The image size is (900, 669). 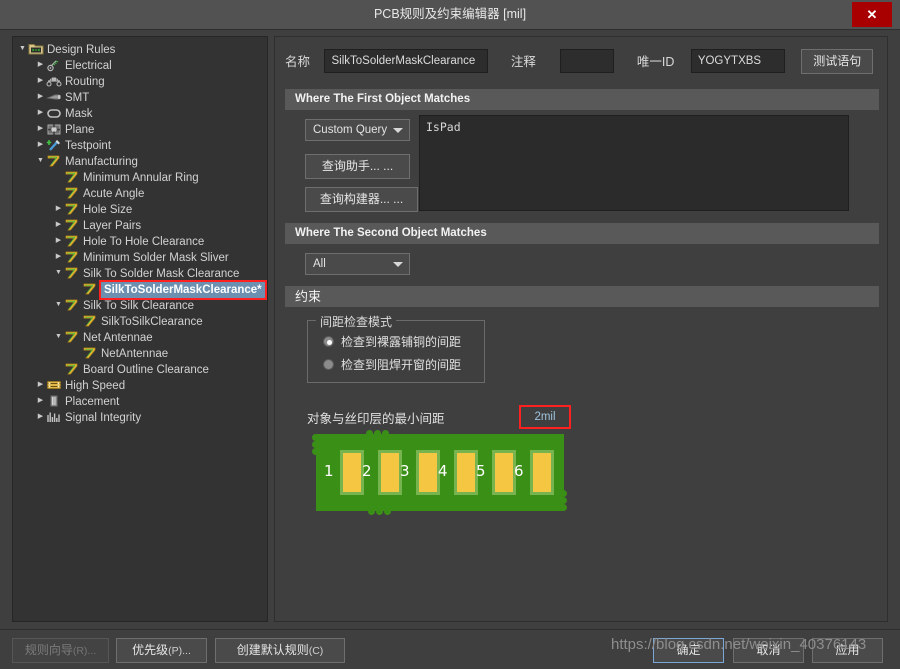 What do you see at coordinates (545, 417) in the screenshot?
I see `min-clearance-input: 2mil` at bounding box center [545, 417].